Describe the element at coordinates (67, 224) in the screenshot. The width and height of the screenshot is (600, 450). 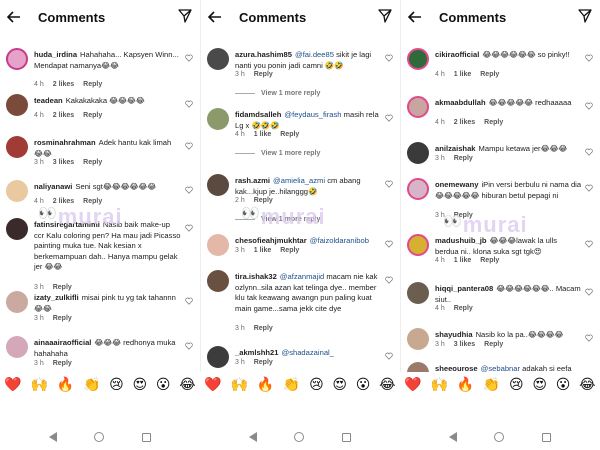
I see `comment-username: fatinsiregartamimi` at that location.